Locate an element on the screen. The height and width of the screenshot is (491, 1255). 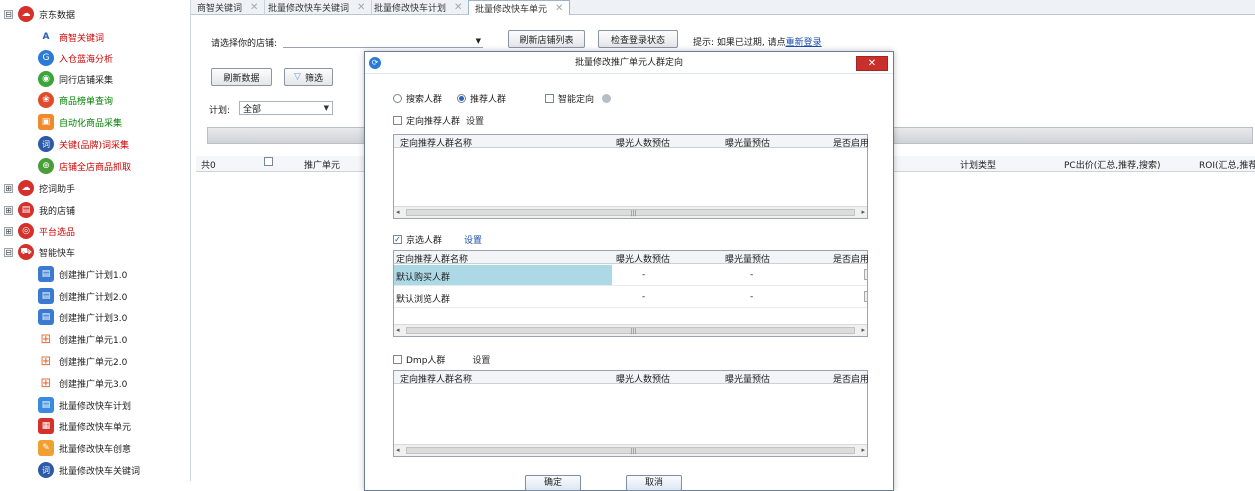
col-exposure-people: 曝光人数预估 is located at coordinates (643, 144).